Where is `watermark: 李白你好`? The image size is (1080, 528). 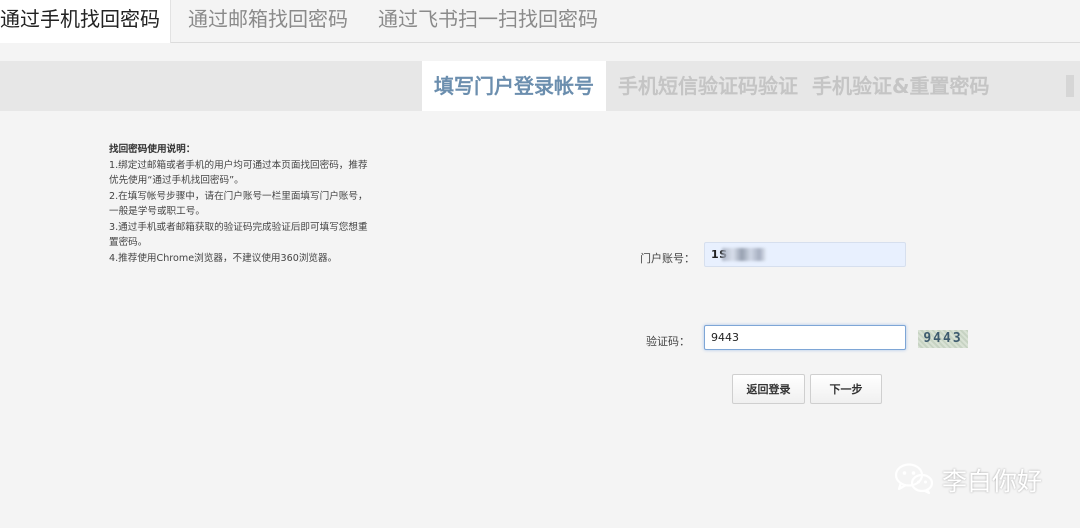
watermark: 李白你好 is located at coordinates (968, 480).